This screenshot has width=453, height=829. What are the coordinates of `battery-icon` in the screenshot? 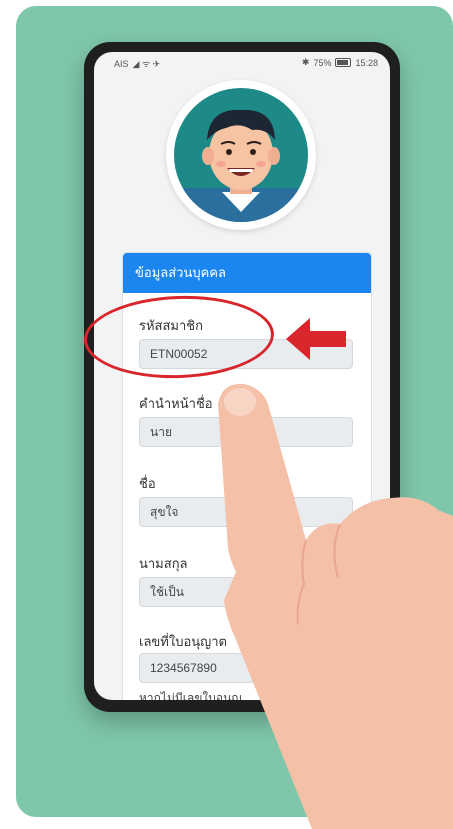 It's located at (343, 62).